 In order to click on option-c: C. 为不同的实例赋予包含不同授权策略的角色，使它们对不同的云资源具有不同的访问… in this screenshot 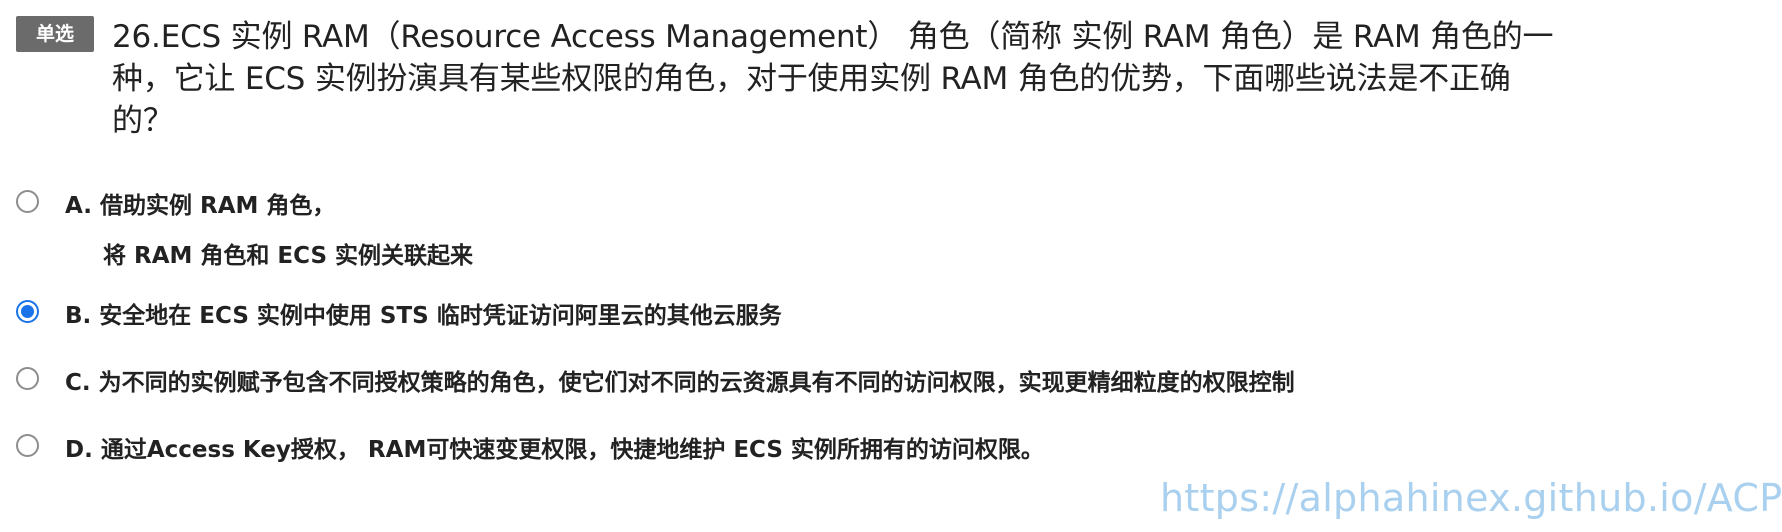, I will do `click(864, 387)`.